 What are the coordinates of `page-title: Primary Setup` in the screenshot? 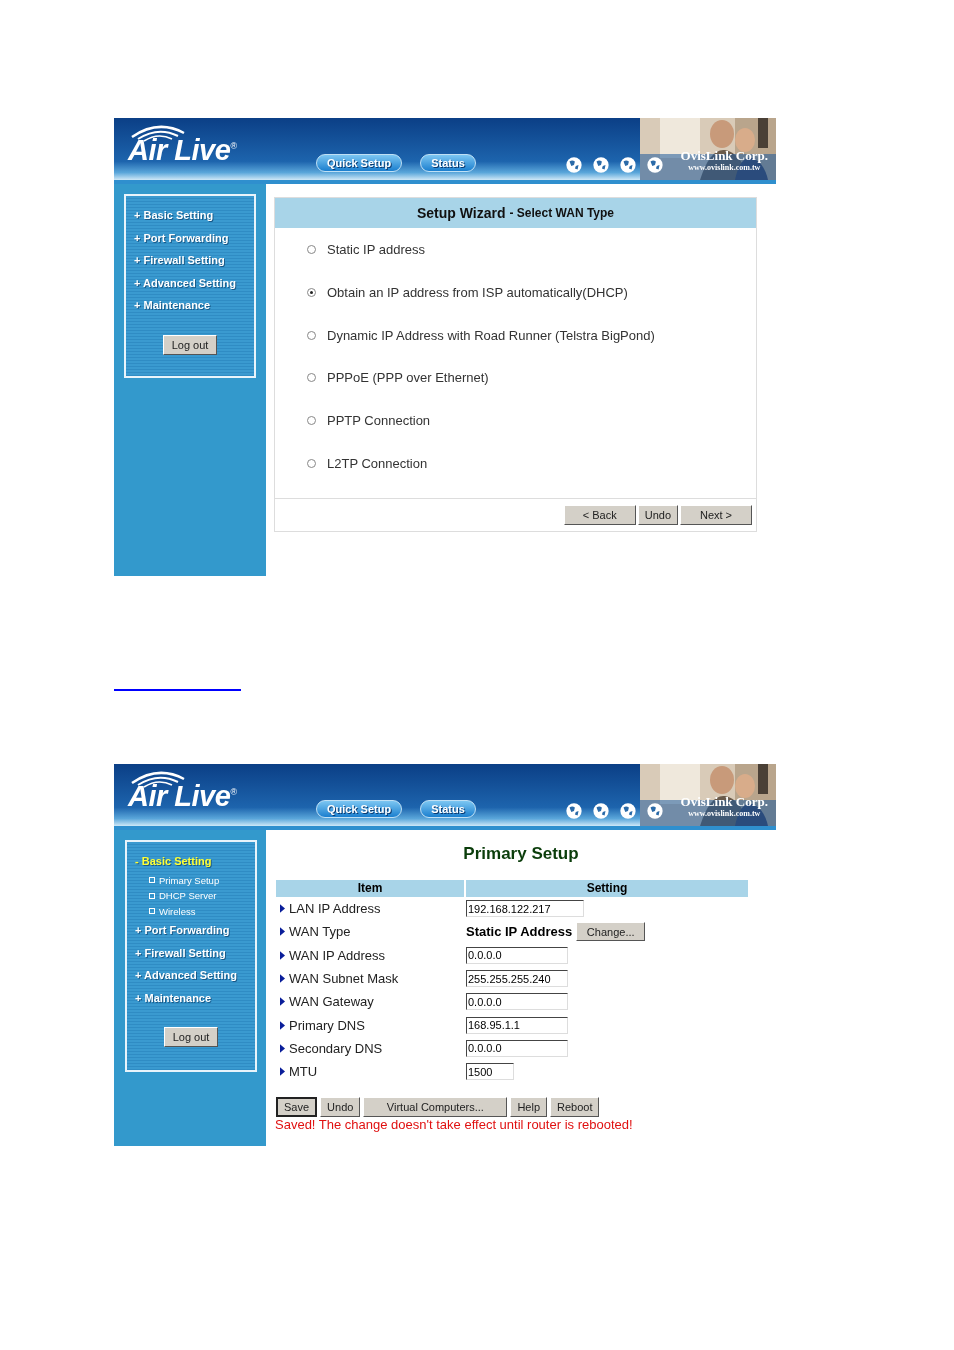 It's located at (521, 854).